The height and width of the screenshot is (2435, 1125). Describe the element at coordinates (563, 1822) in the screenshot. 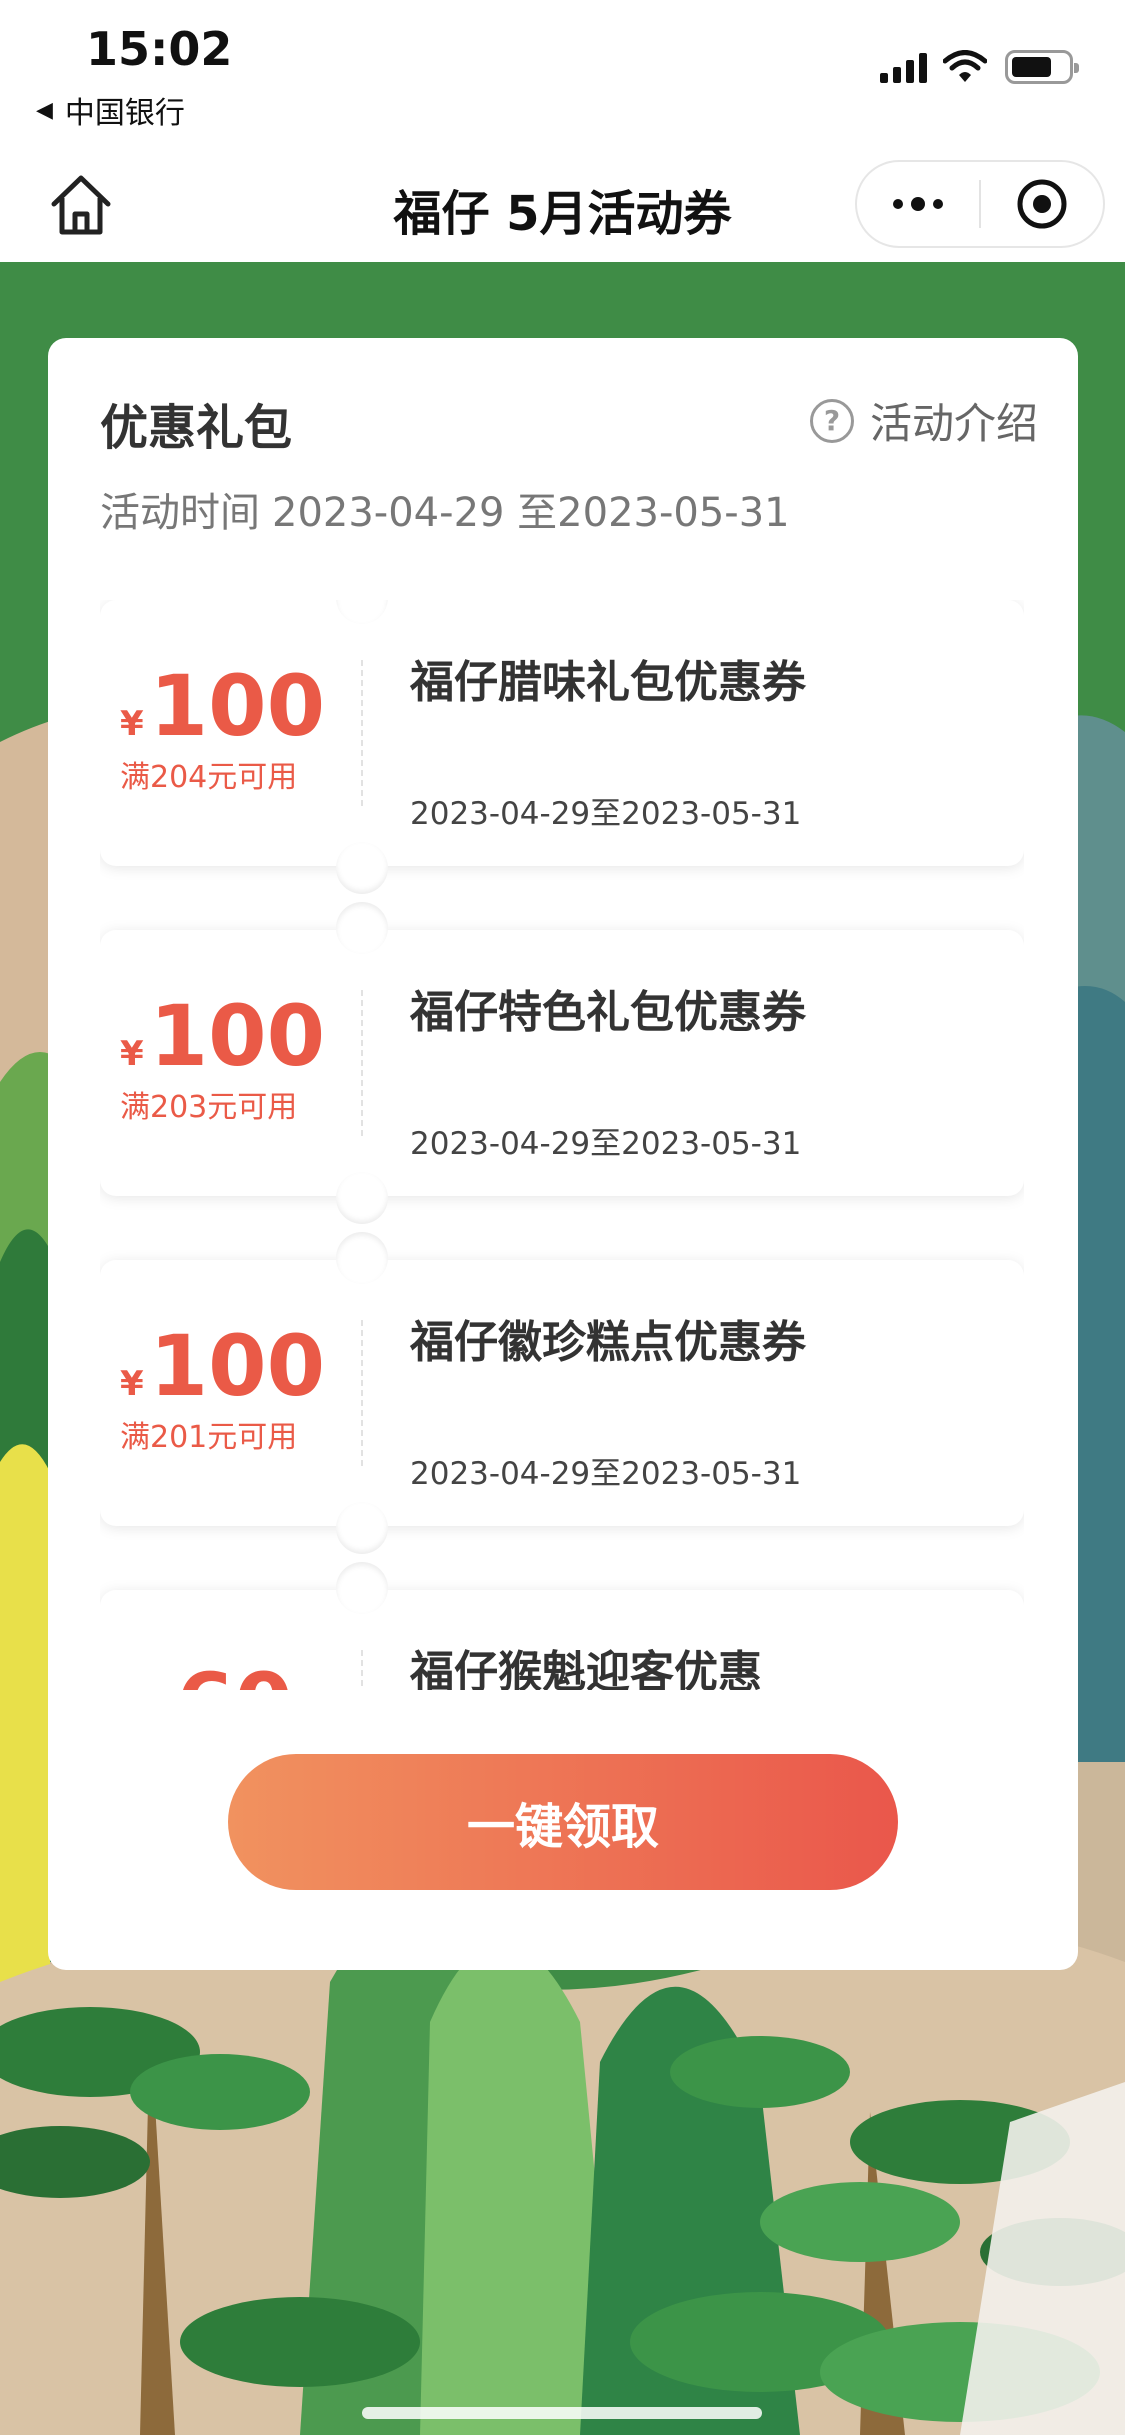

I see `claim-all-button: 一键领取` at that location.